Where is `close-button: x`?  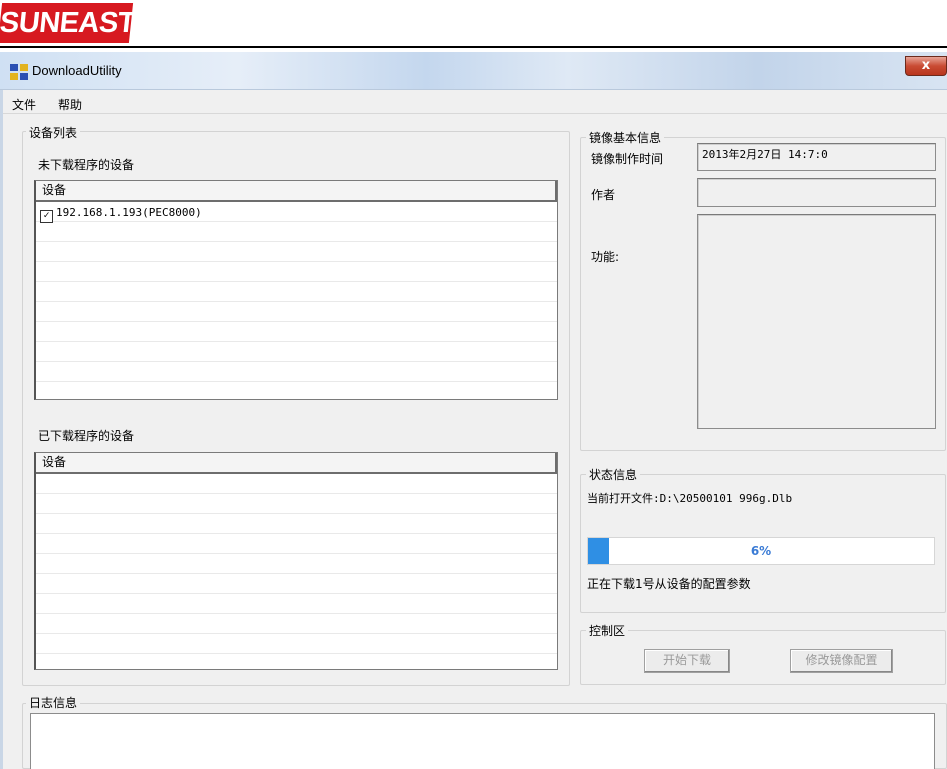 close-button: x is located at coordinates (926, 66).